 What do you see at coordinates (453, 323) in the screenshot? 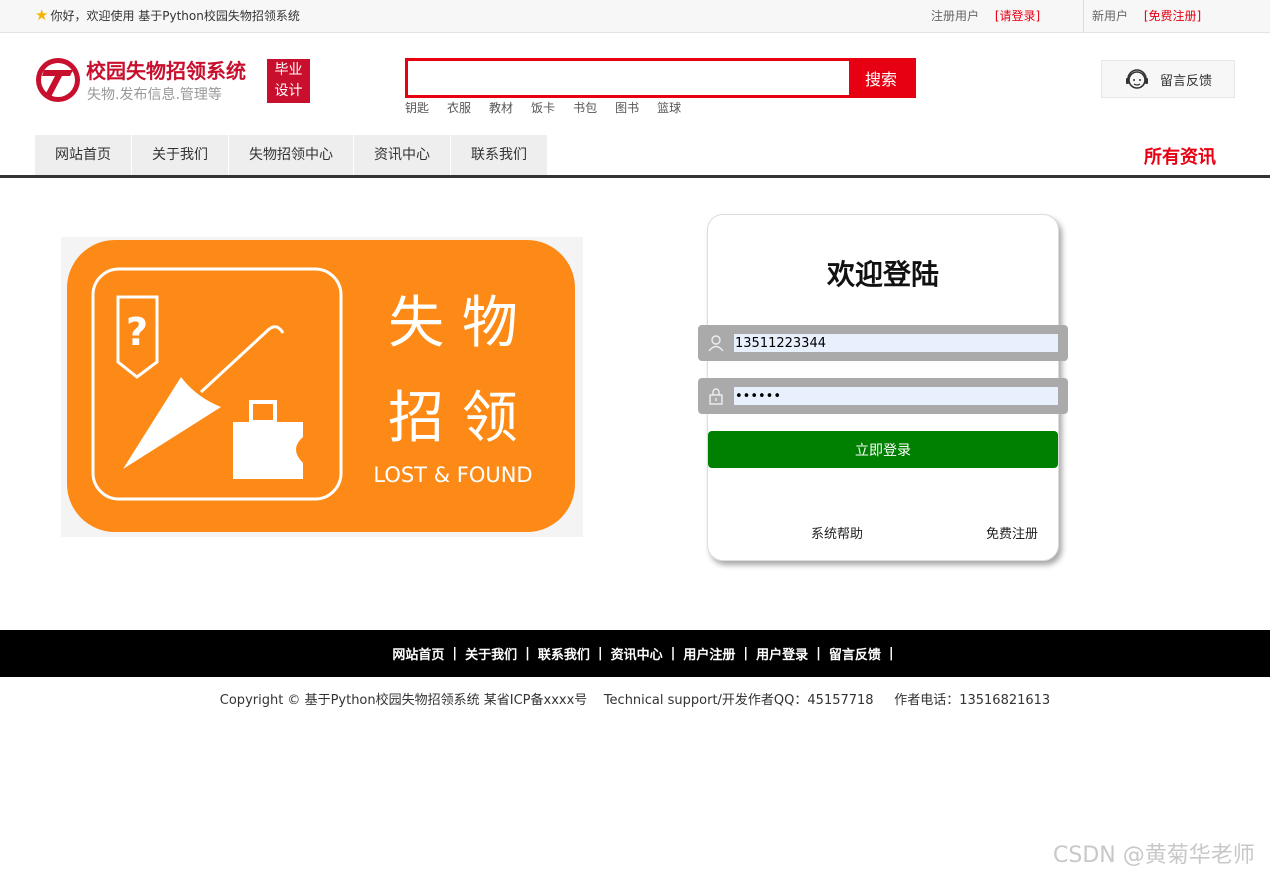
I see `banner-line-1: 失 物` at bounding box center [453, 323].